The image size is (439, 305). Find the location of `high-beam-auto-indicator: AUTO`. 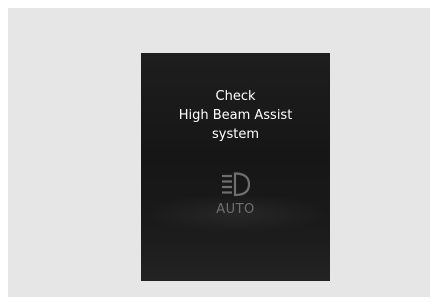

high-beam-auto-indicator: AUTO is located at coordinates (235, 194).